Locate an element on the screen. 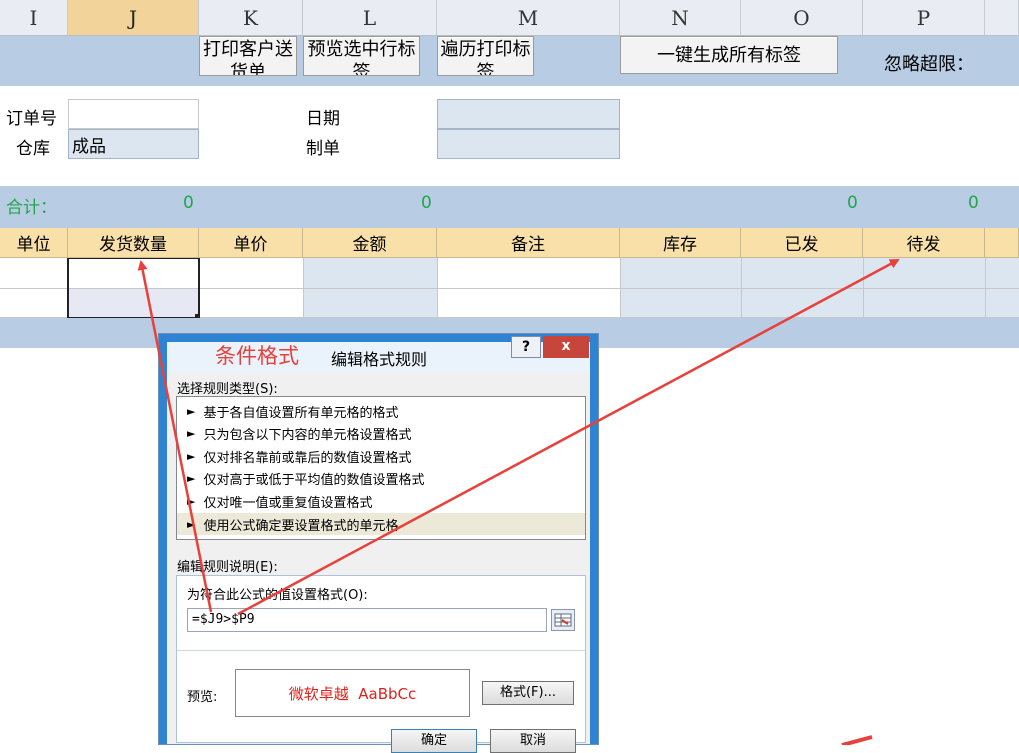 The width and height of the screenshot is (1019, 753). col-letter: O is located at coordinates (801, 17).